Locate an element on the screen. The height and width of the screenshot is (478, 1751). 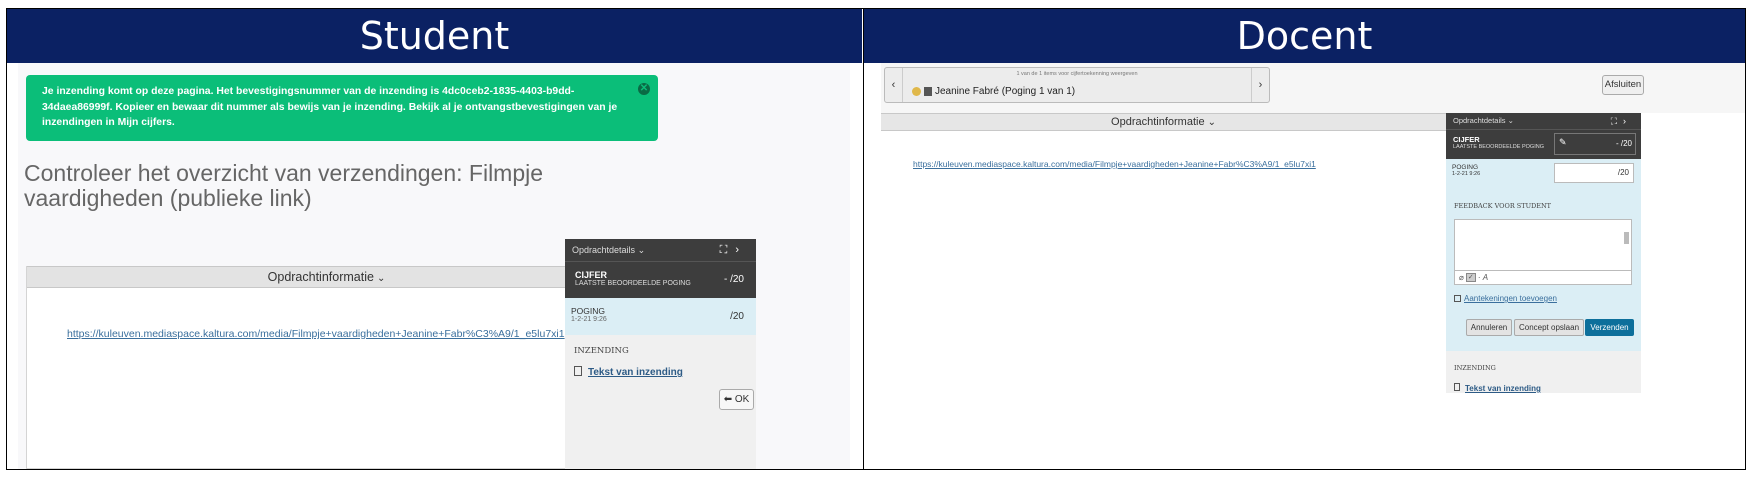
feedback-scrollbar is located at coordinates (1626, 245).